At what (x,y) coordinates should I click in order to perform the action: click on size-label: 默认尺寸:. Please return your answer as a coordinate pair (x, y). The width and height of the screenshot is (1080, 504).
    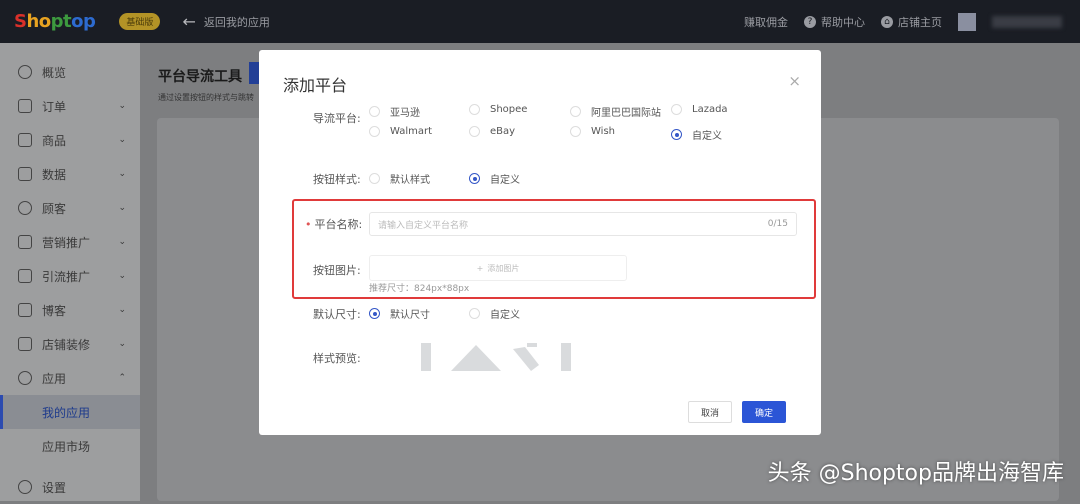
    Looking at the image, I should click on (337, 314).